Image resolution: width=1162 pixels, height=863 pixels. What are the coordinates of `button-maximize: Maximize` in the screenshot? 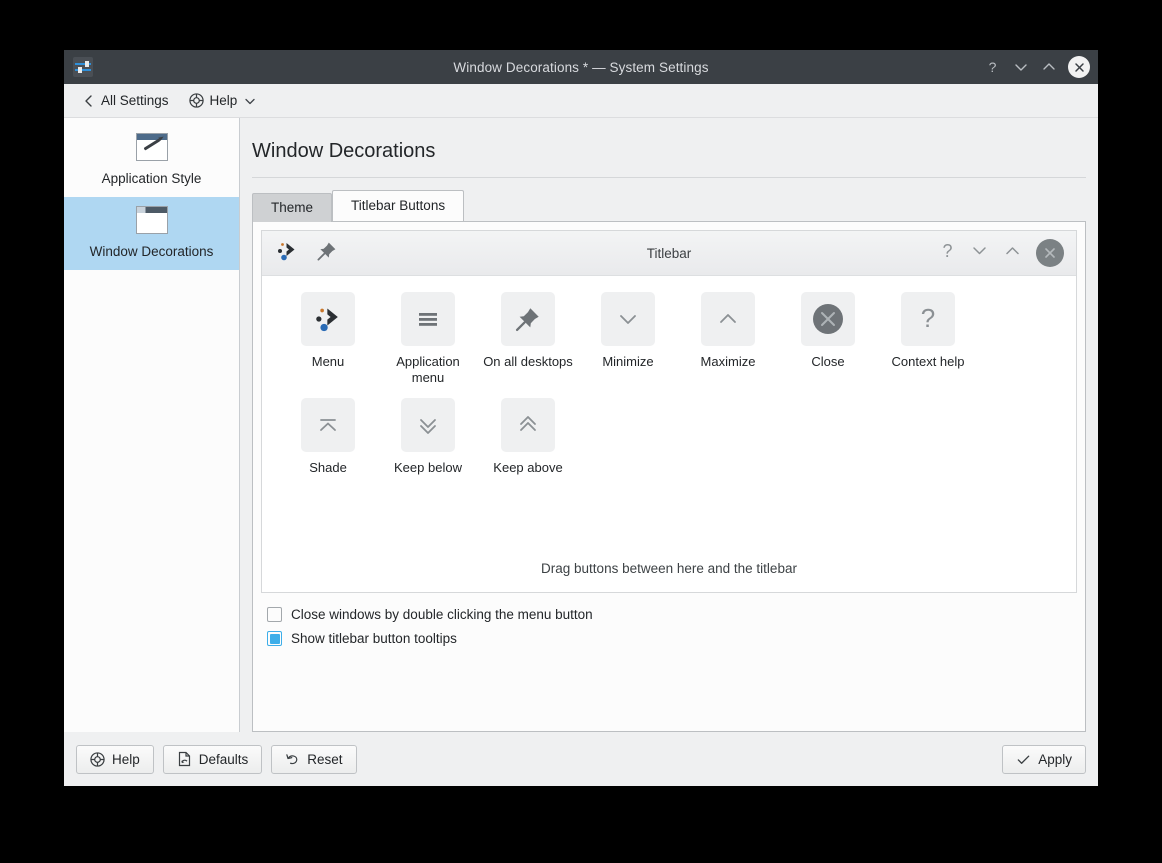 It's located at (728, 339).